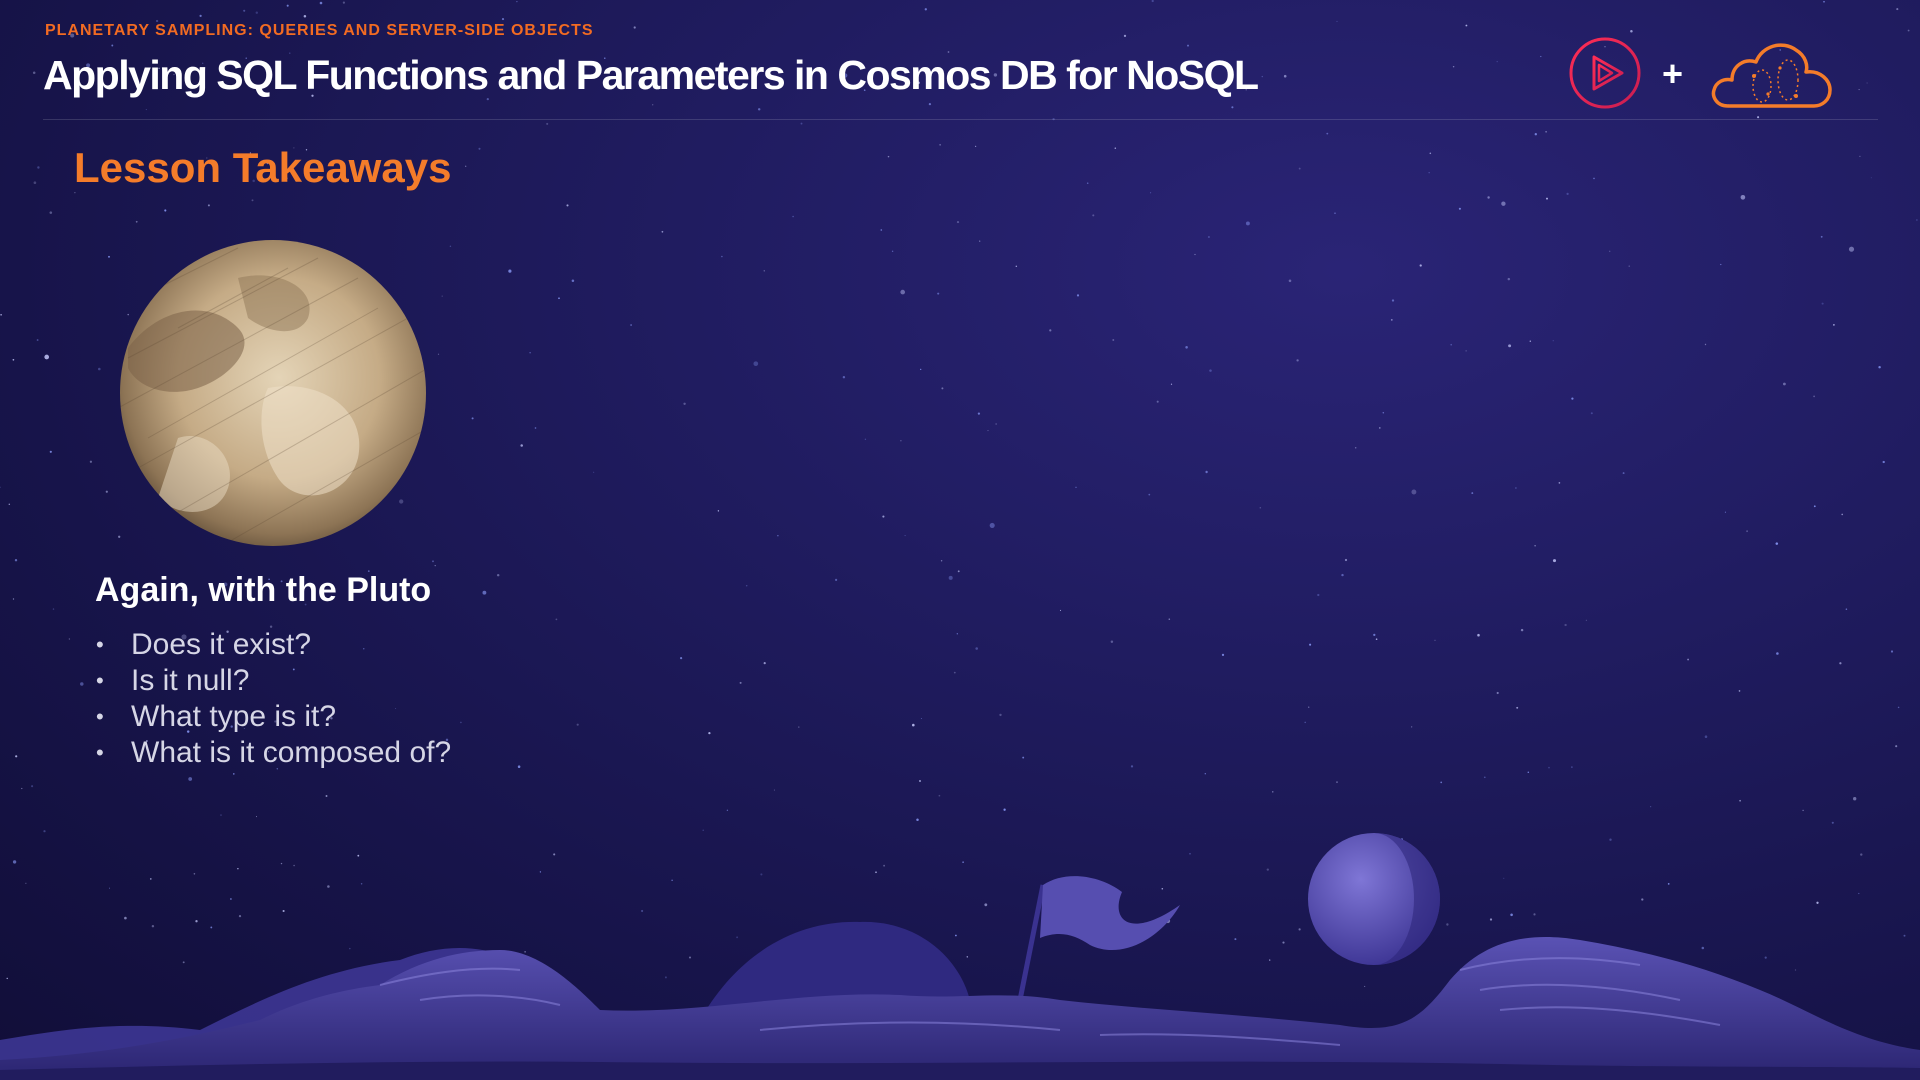 The height and width of the screenshot is (1080, 1920). I want to click on flag-icon, so click(1110, 913).